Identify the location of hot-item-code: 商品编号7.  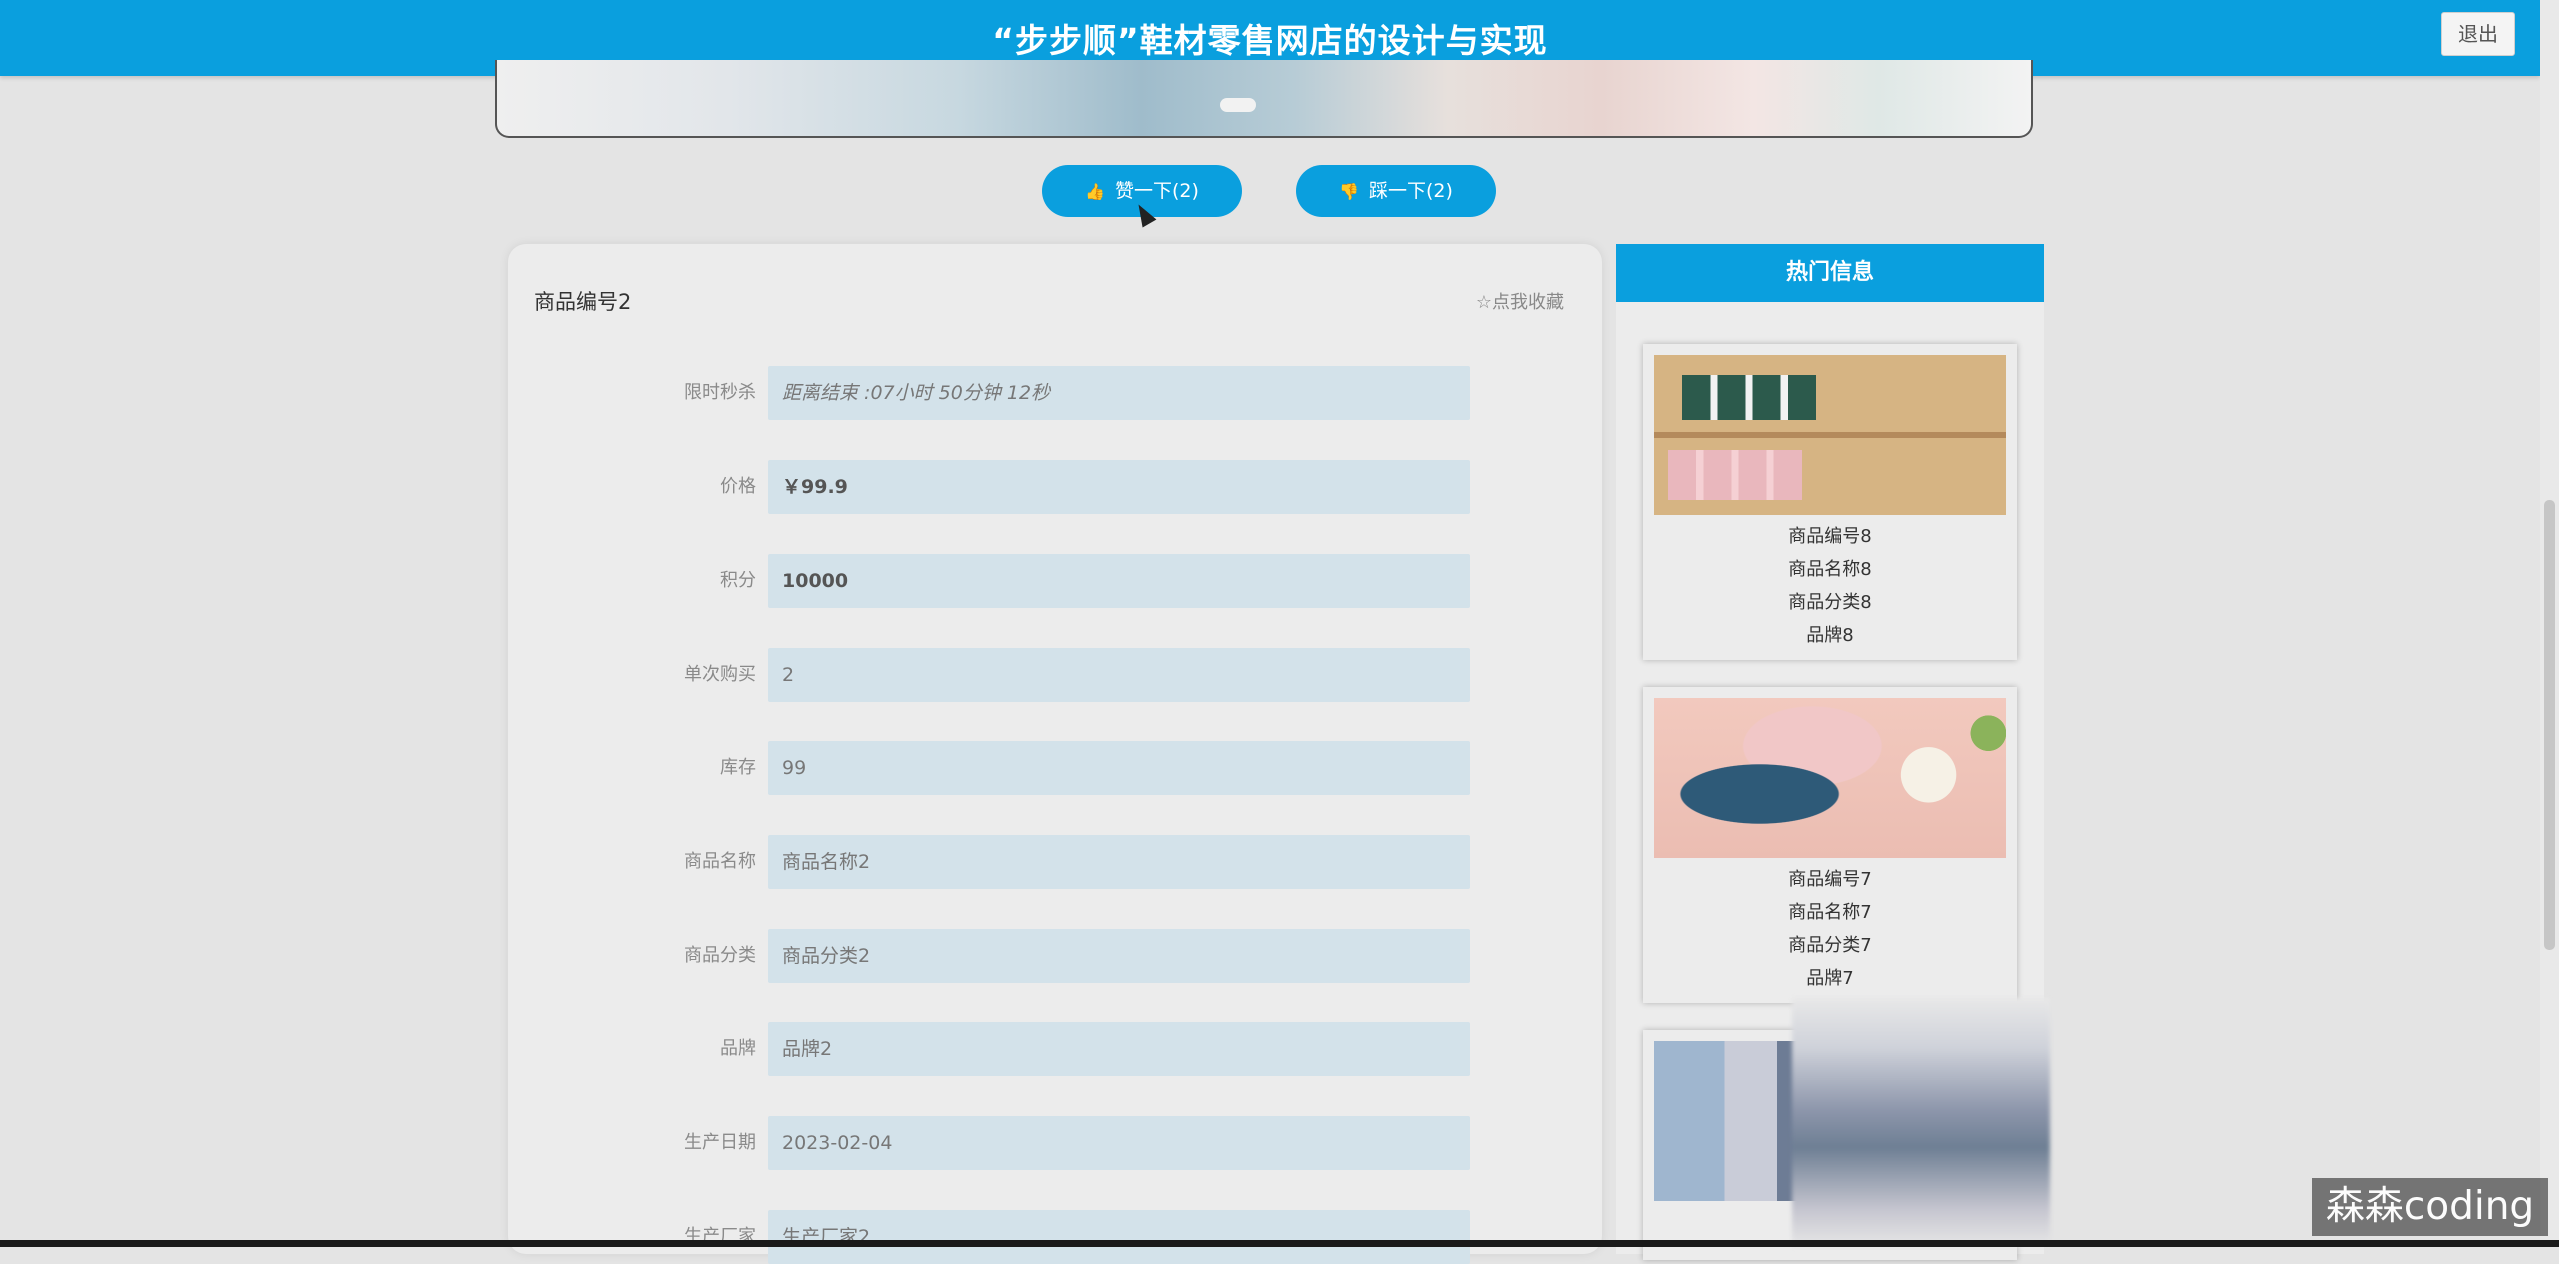
(1830, 879).